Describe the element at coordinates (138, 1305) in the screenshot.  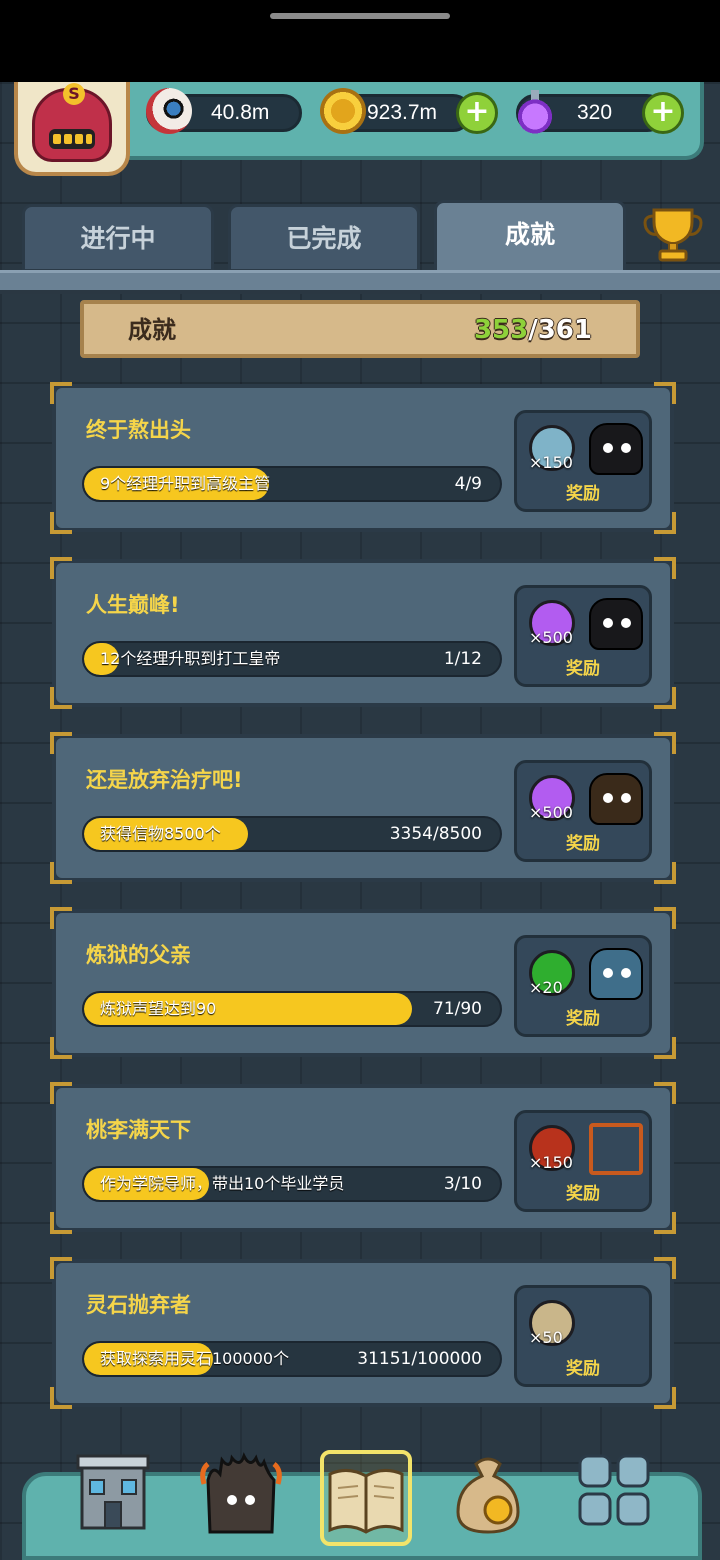
I see `achievement-title: 灵石抛弃者` at that location.